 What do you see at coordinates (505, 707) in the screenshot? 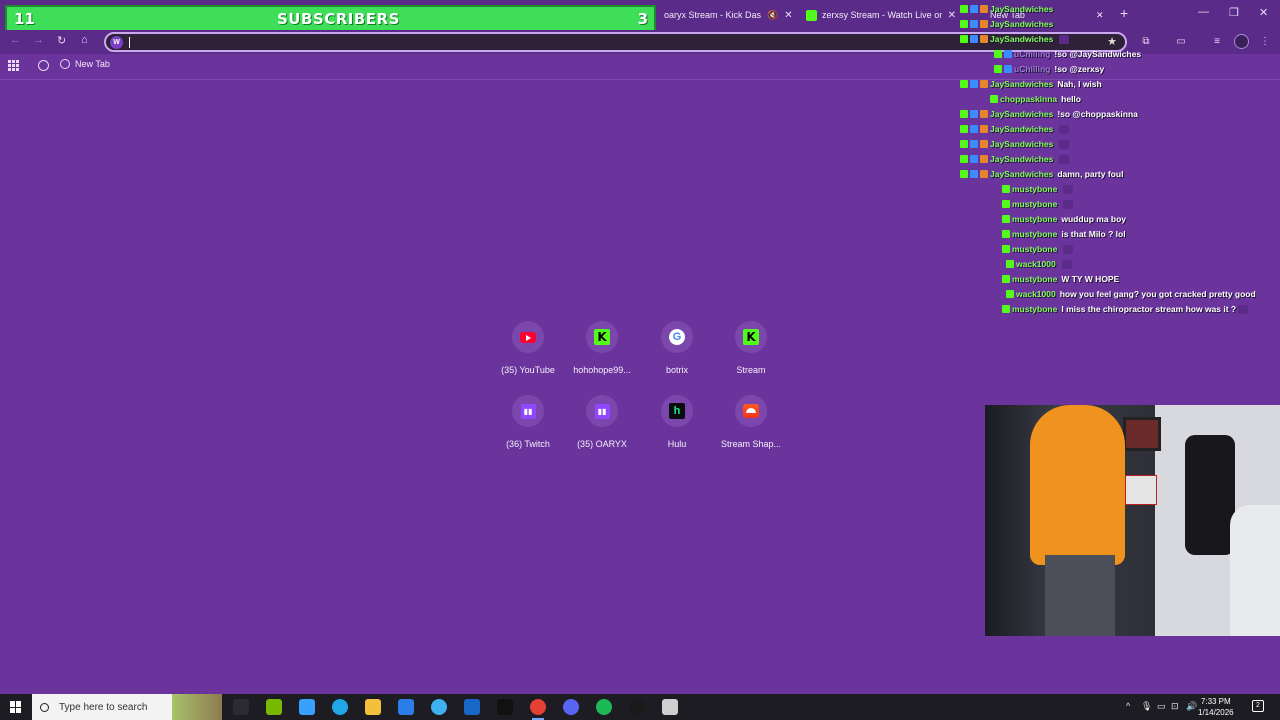
I see `tiktok-icon` at bounding box center [505, 707].